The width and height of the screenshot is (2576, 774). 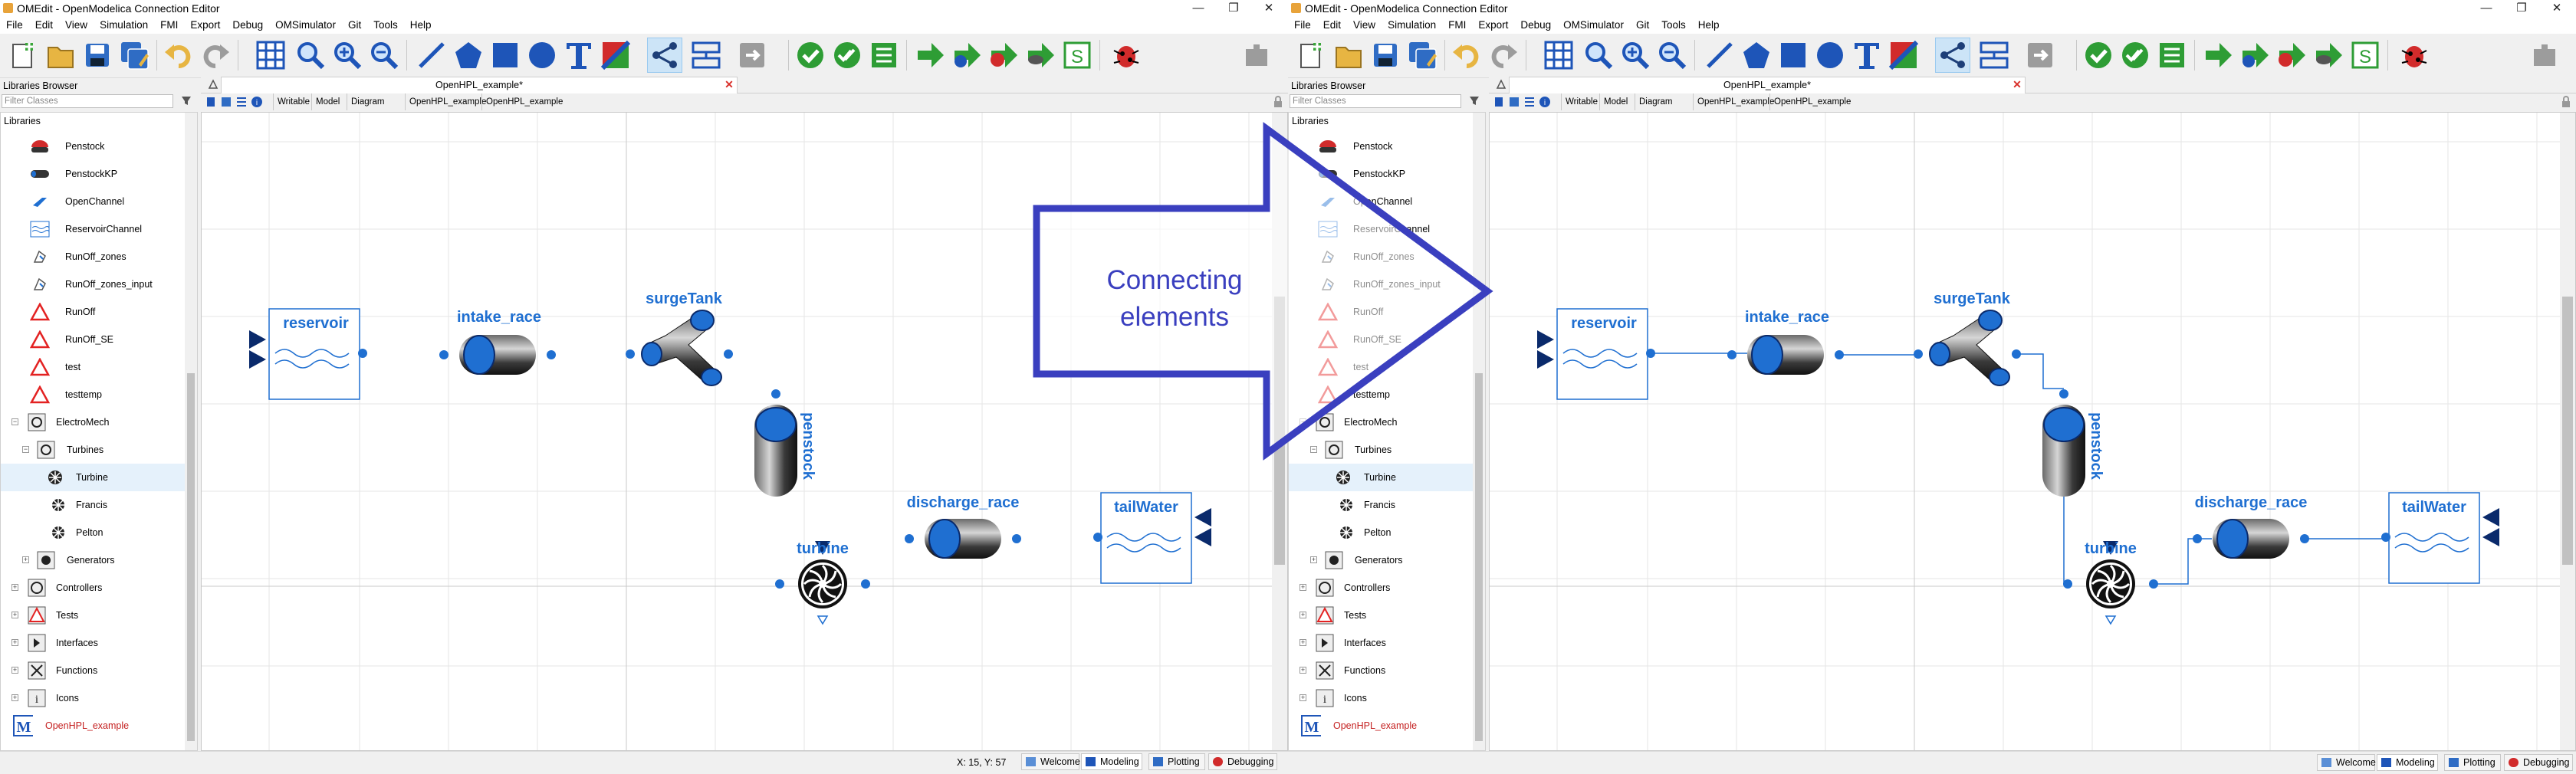 I want to click on text-view-icon, so click(x=1514, y=102).